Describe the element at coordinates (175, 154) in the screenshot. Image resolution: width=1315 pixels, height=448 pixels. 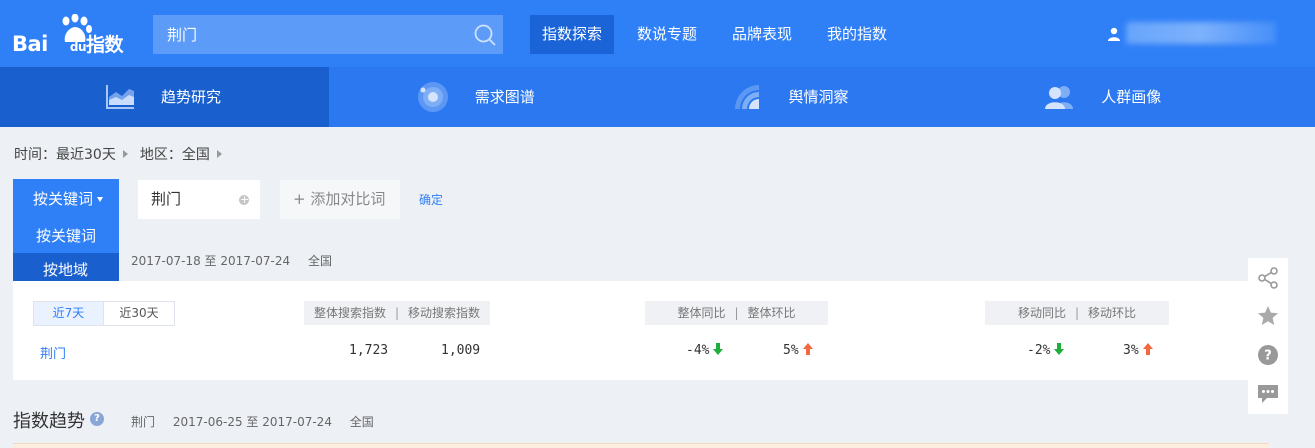
I see `region-filter: 地区：全国` at that location.